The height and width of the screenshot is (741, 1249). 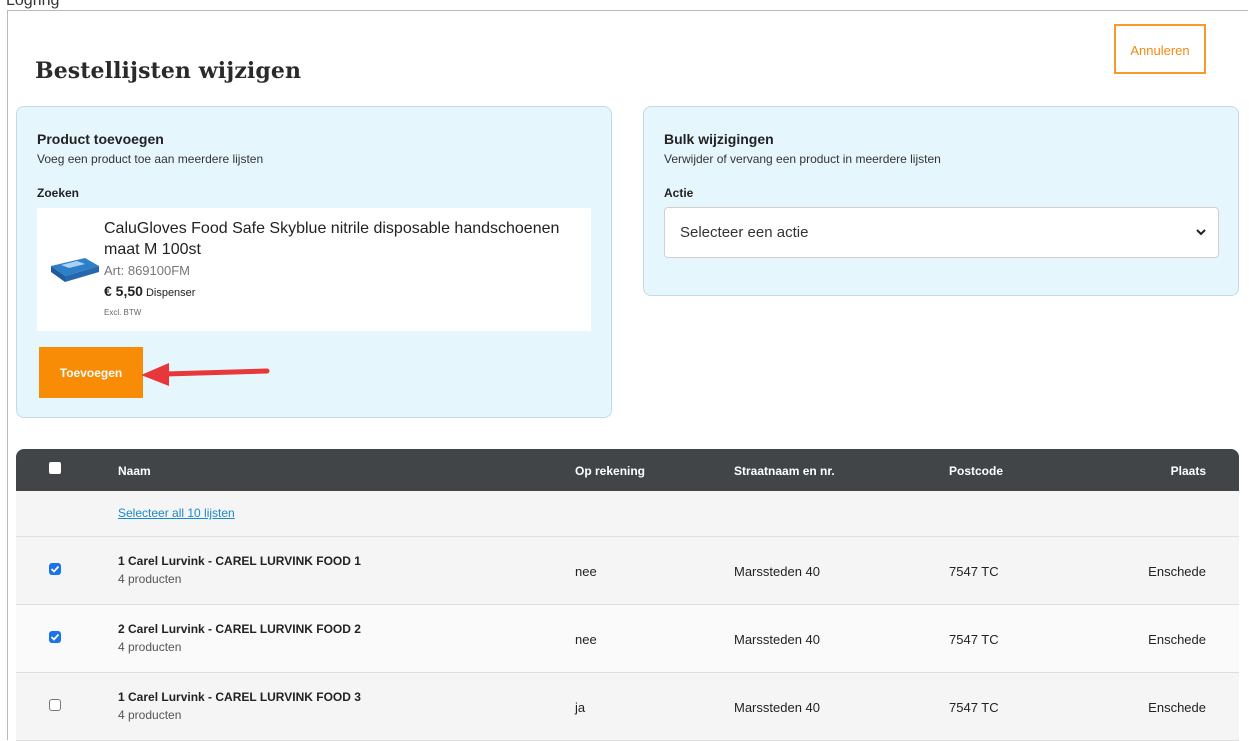 What do you see at coordinates (55, 468) in the screenshot?
I see `select-all-checkbox` at bounding box center [55, 468].